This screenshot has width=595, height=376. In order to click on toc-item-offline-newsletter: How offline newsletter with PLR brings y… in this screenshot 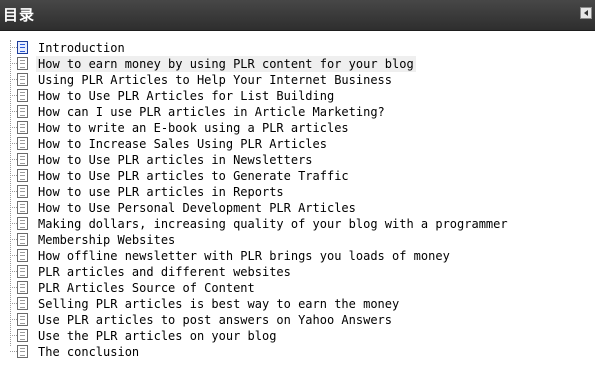, I will do `click(297, 256)`.